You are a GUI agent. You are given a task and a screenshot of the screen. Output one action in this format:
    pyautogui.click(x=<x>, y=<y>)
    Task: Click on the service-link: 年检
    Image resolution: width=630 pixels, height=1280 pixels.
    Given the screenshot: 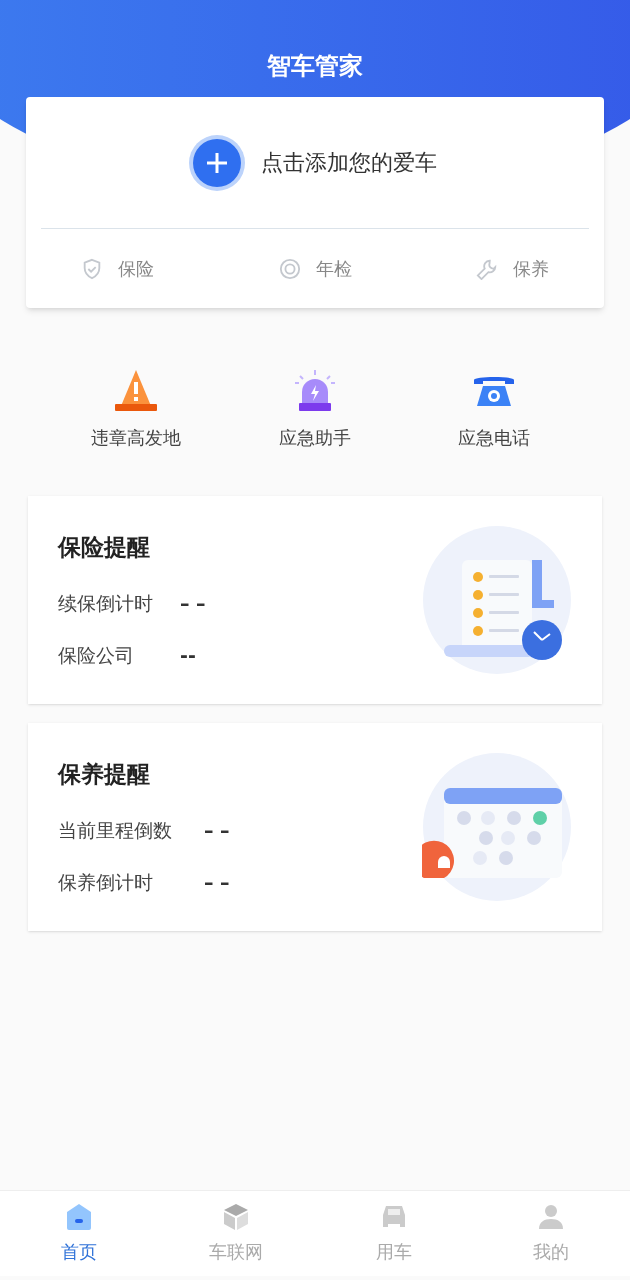 What is the action you would take?
    pyautogui.click(x=333, y=268)
    